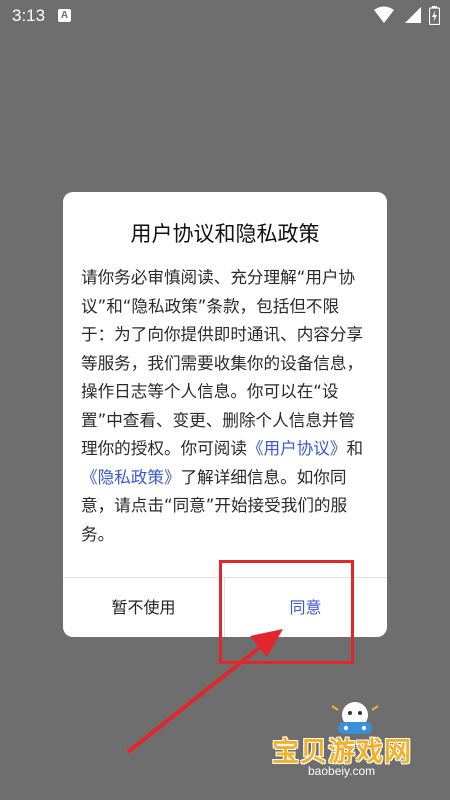 The height and width of the screenshot is (800, 450). Describe the element at coordinates (358, 745) in the screenshot. I see `watermark: 宝贝游戏网 baobeiy.com` at that location.